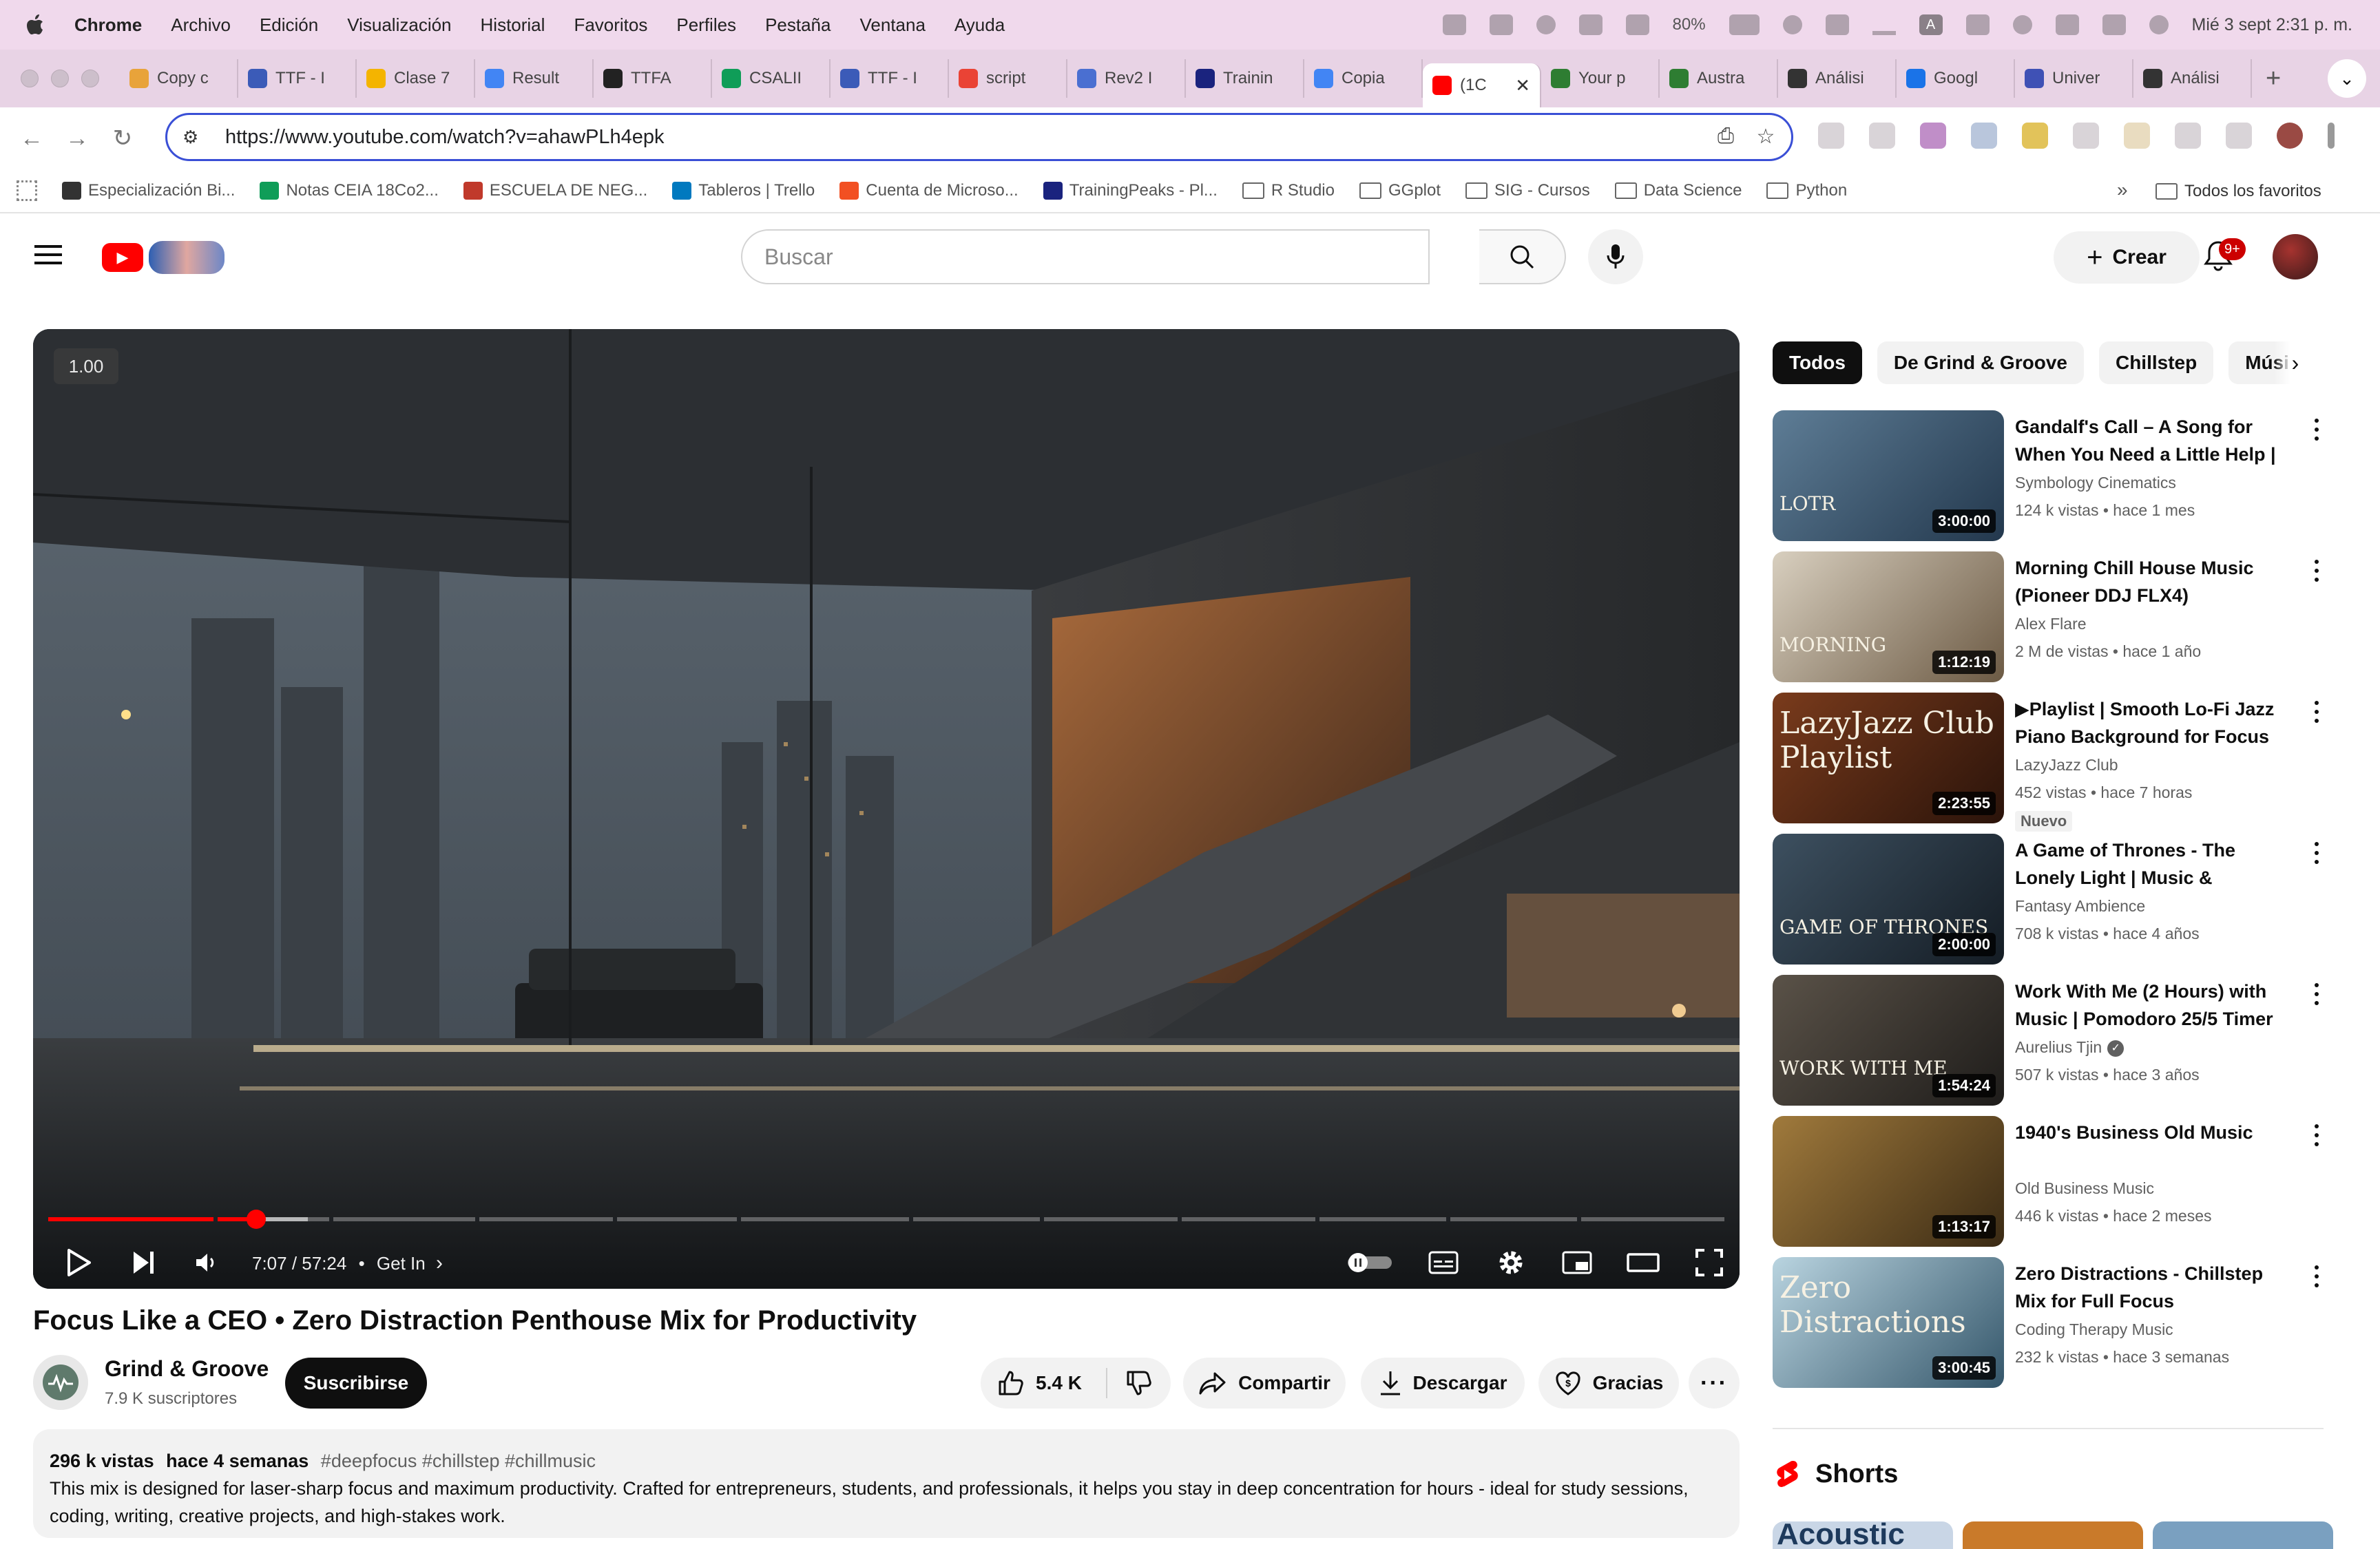 The width and height of the screenshot is (2380, 1549). What do you see at coordinates (35, 24) in the screenshot?
I see `apple-icon` at bounding box center [35, 24].